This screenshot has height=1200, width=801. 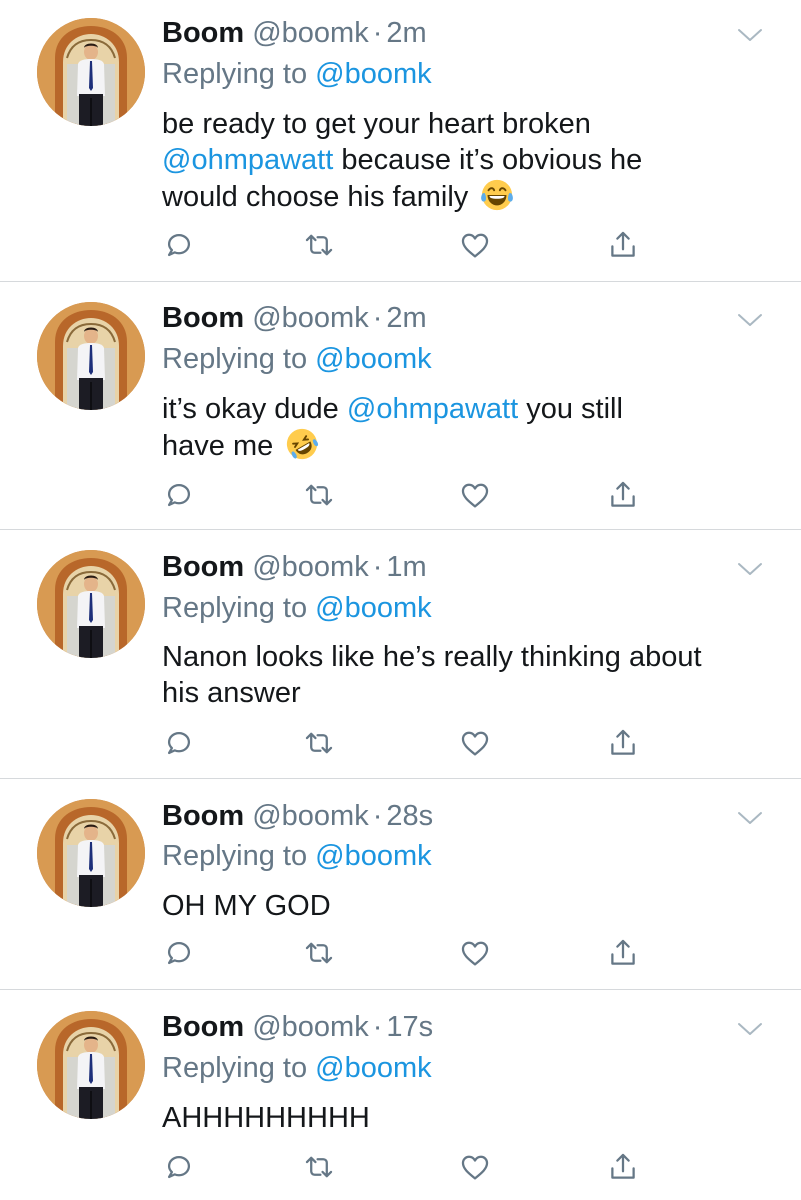 What do you see at coordinates (472, 445) in the screenshot?
I see `tweet-text-line: have me` at bounding box center [472, 445].